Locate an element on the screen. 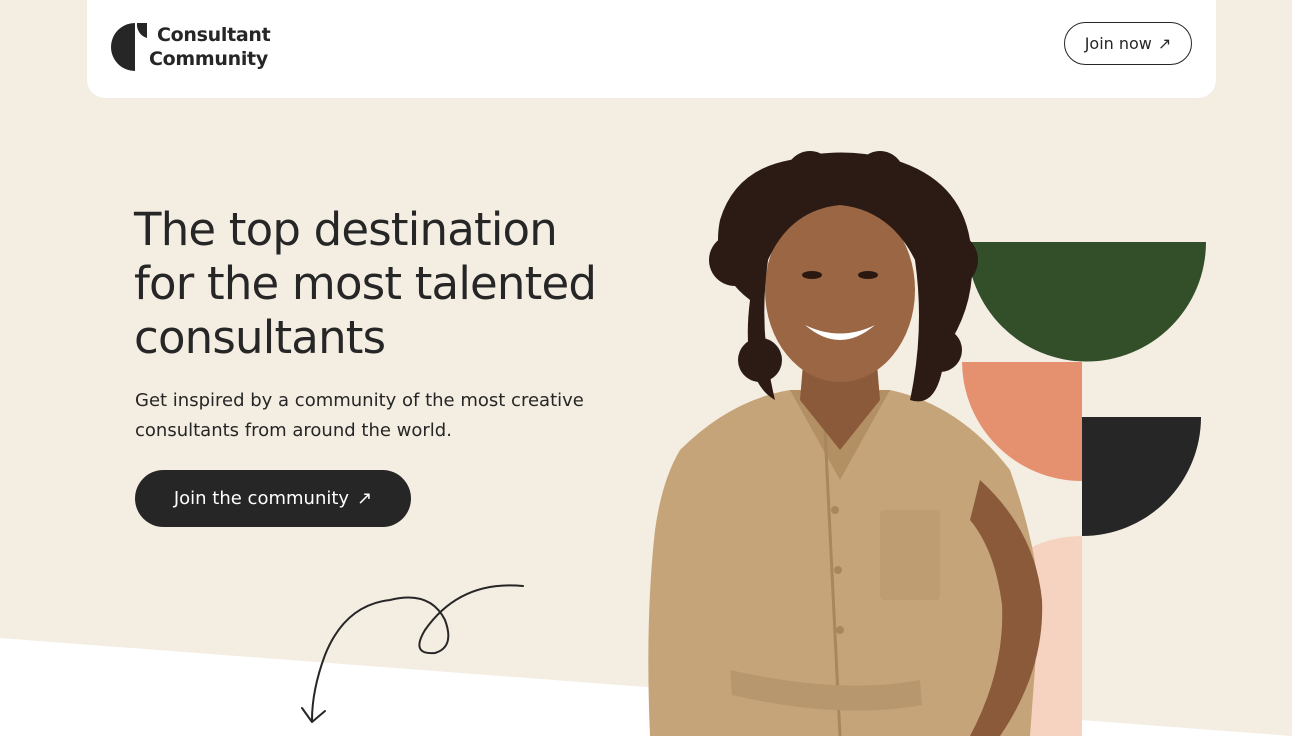  brand-logo: Consultant Community is located at coordinates (191, 47).